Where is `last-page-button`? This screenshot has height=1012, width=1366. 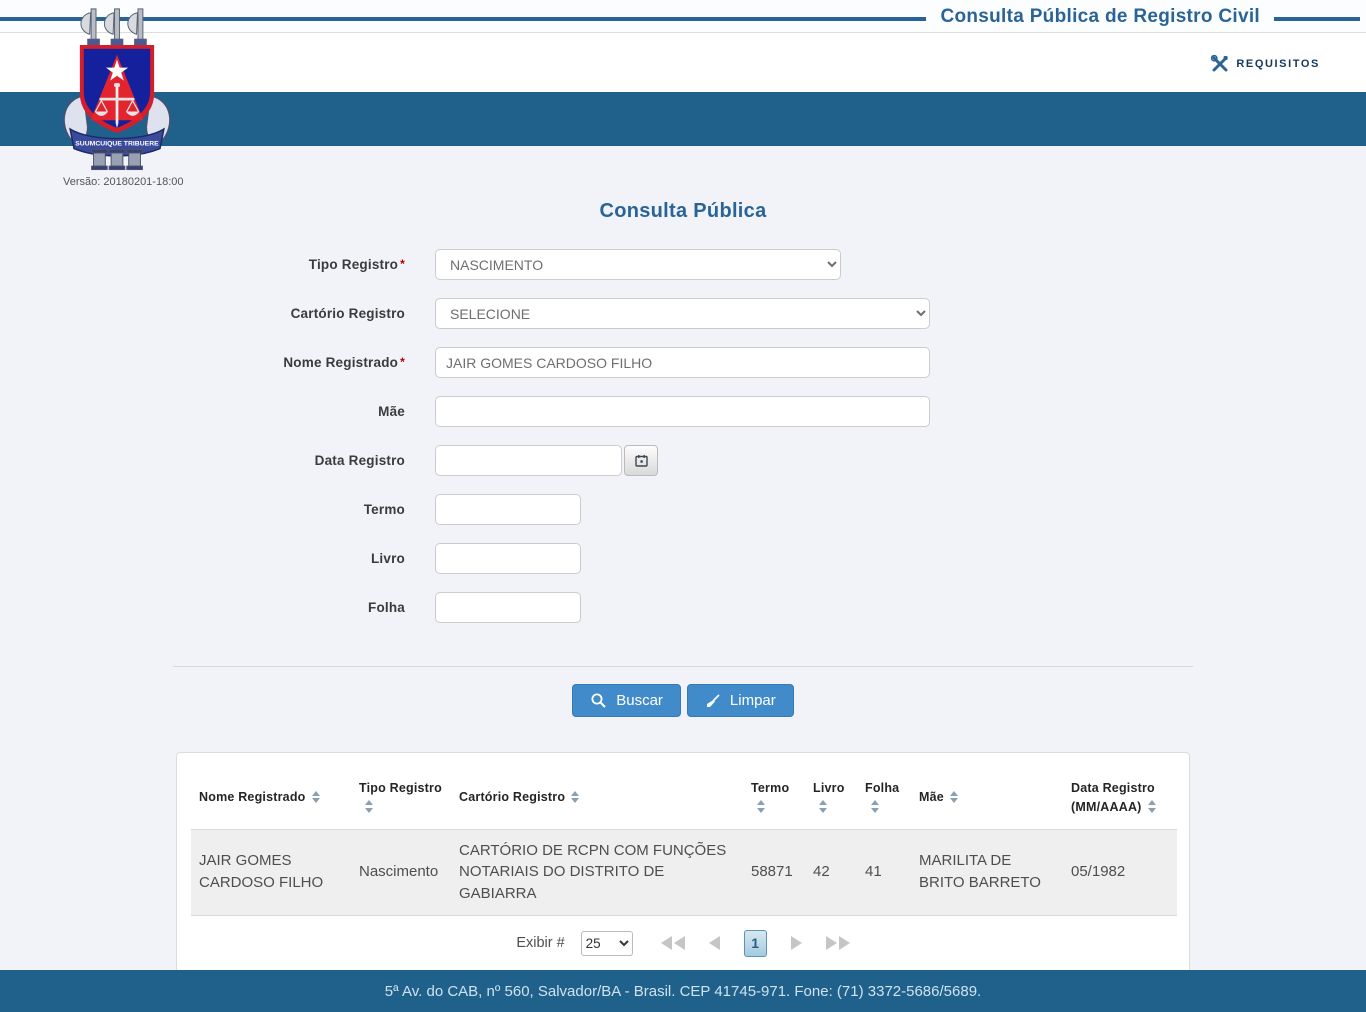
last-page-button is located at coordinates (837, 943).